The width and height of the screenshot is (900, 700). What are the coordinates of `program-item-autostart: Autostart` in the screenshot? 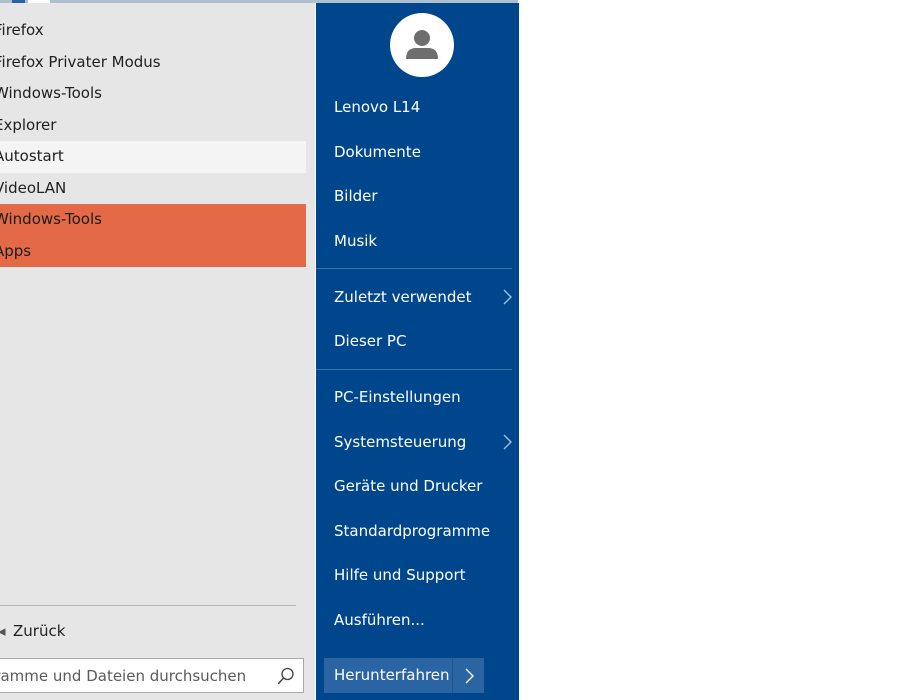 It's located at (153, 157).